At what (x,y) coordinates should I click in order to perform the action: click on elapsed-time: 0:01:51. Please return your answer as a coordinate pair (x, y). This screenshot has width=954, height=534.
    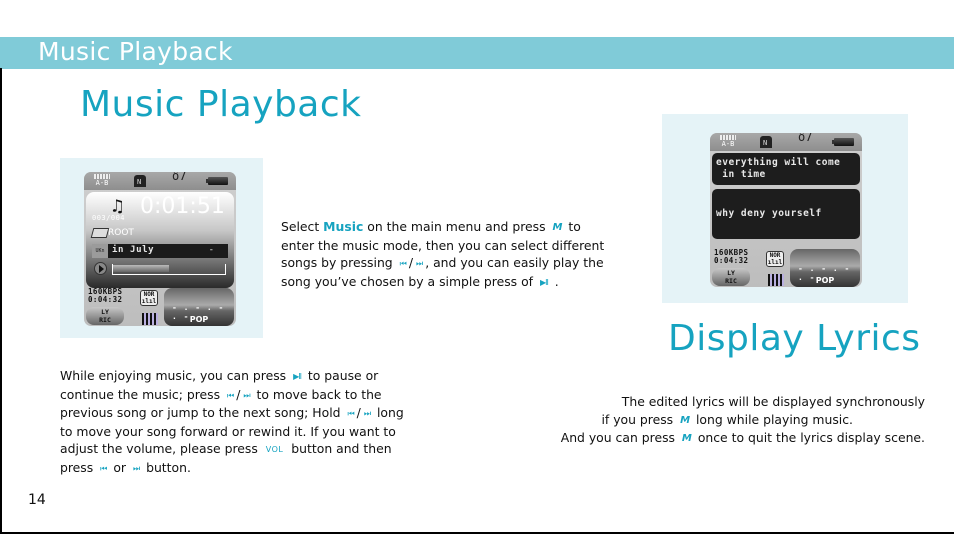
    Looking at the image, I should click on (182, 206).